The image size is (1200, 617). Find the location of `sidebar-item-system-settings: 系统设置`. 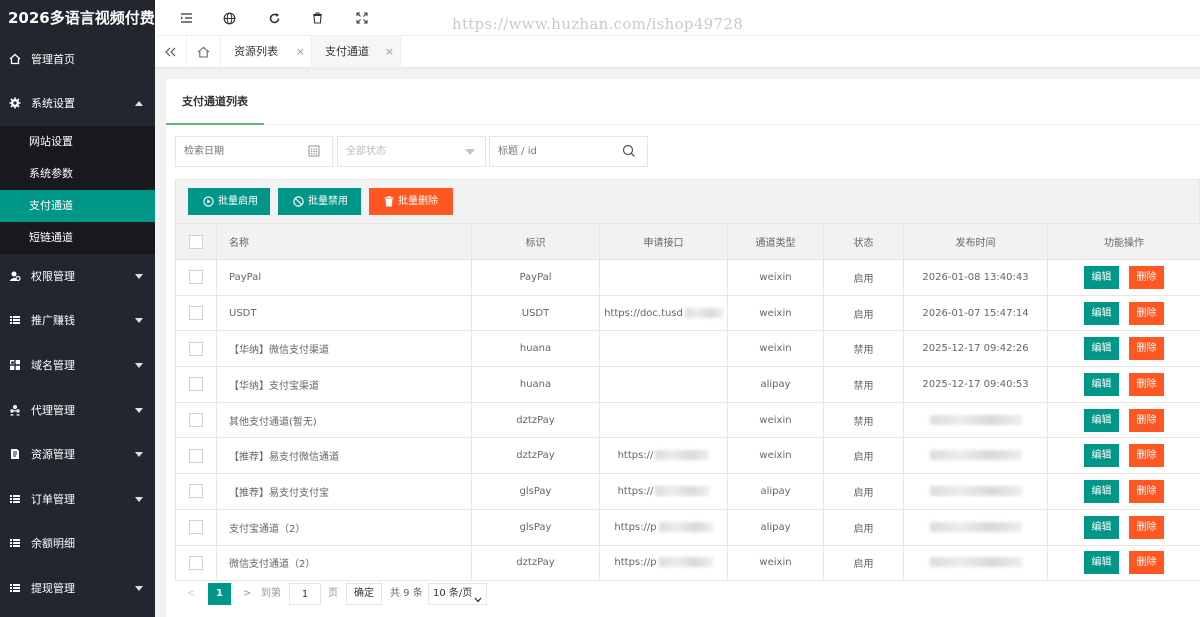

sidebar-item-system-settings: 系统设置 is located at coordinates (77, 103).